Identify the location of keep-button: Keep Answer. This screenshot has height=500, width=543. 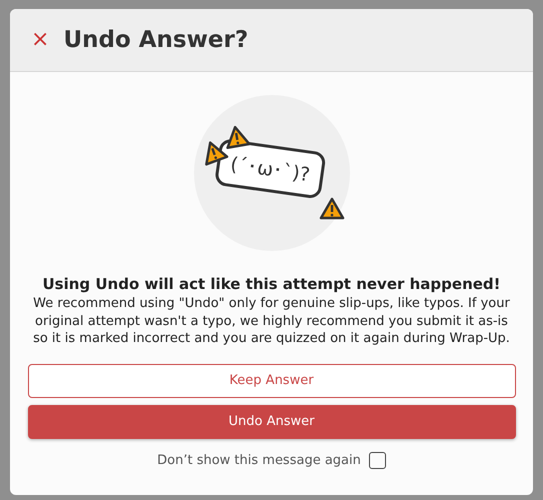
(272, 381).